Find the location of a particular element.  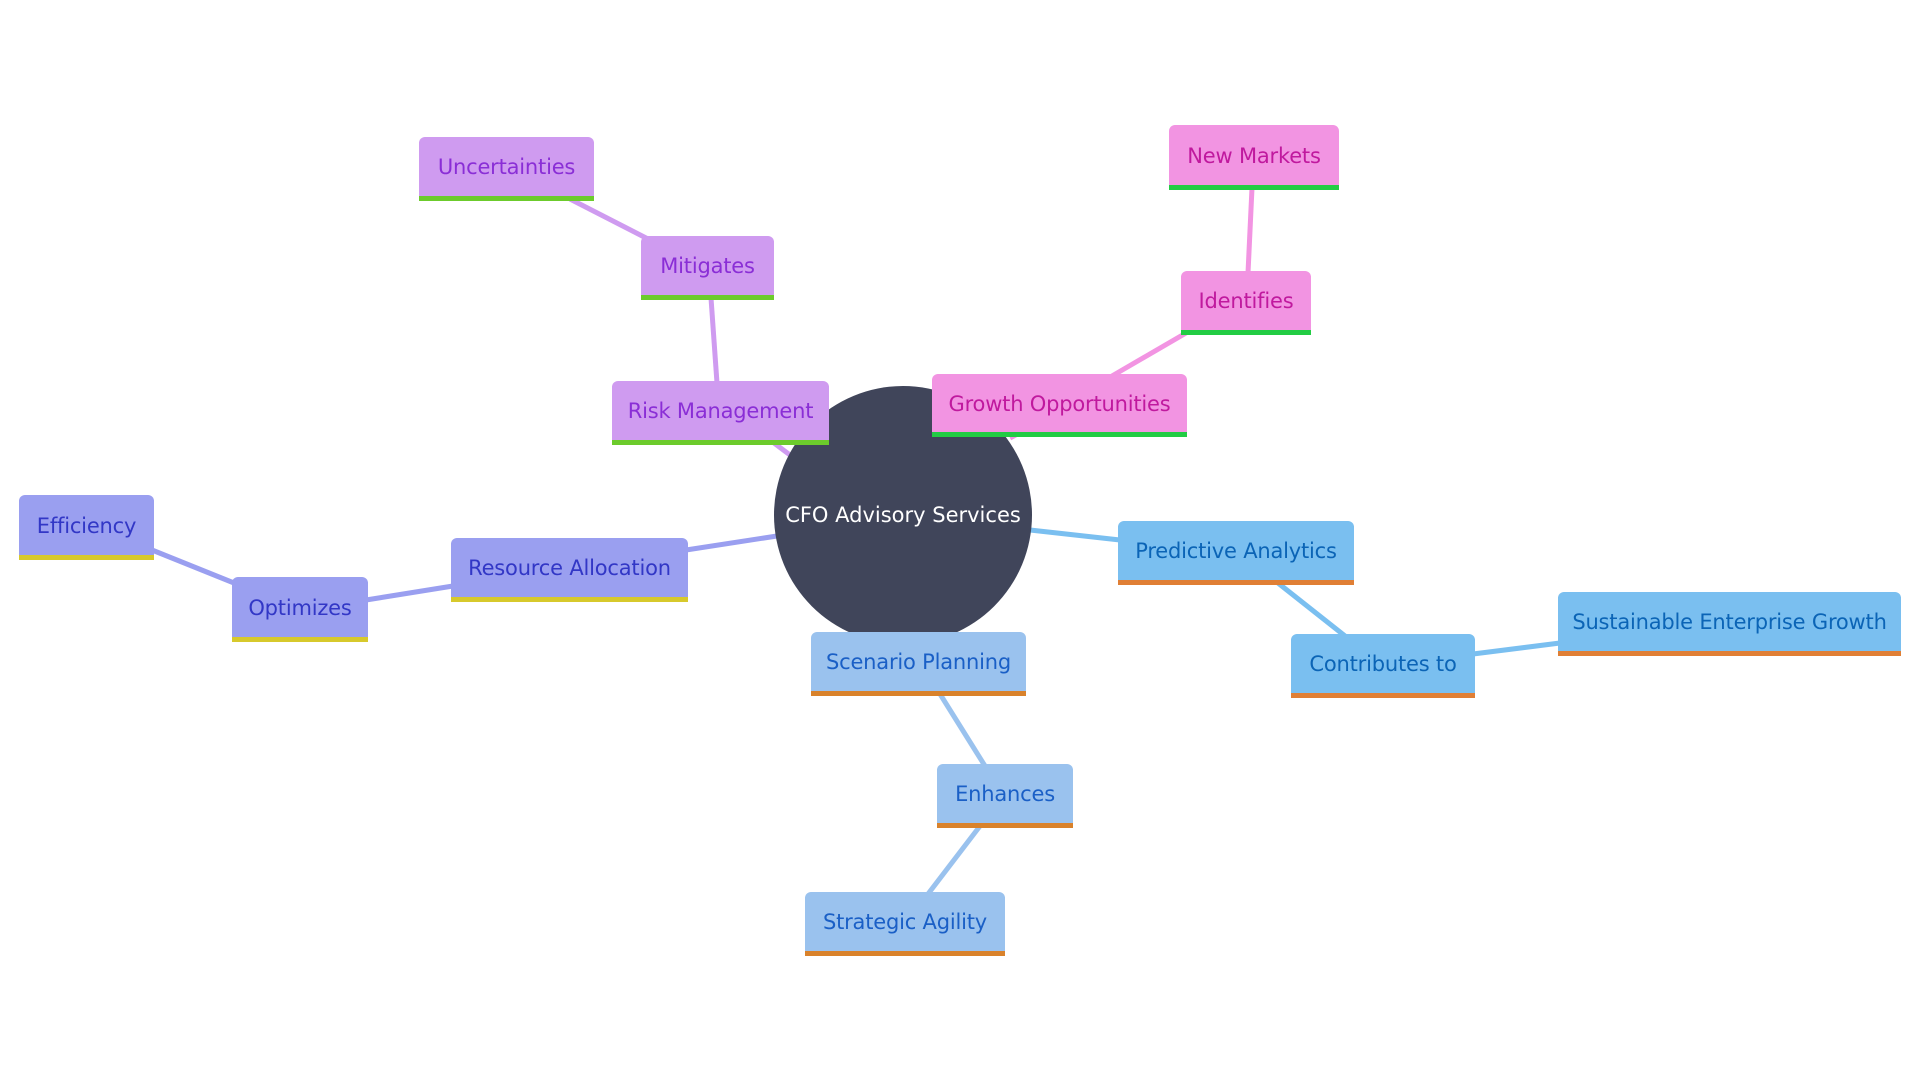

edge-optimizes-efficiency is located at coordinates (193, 566).